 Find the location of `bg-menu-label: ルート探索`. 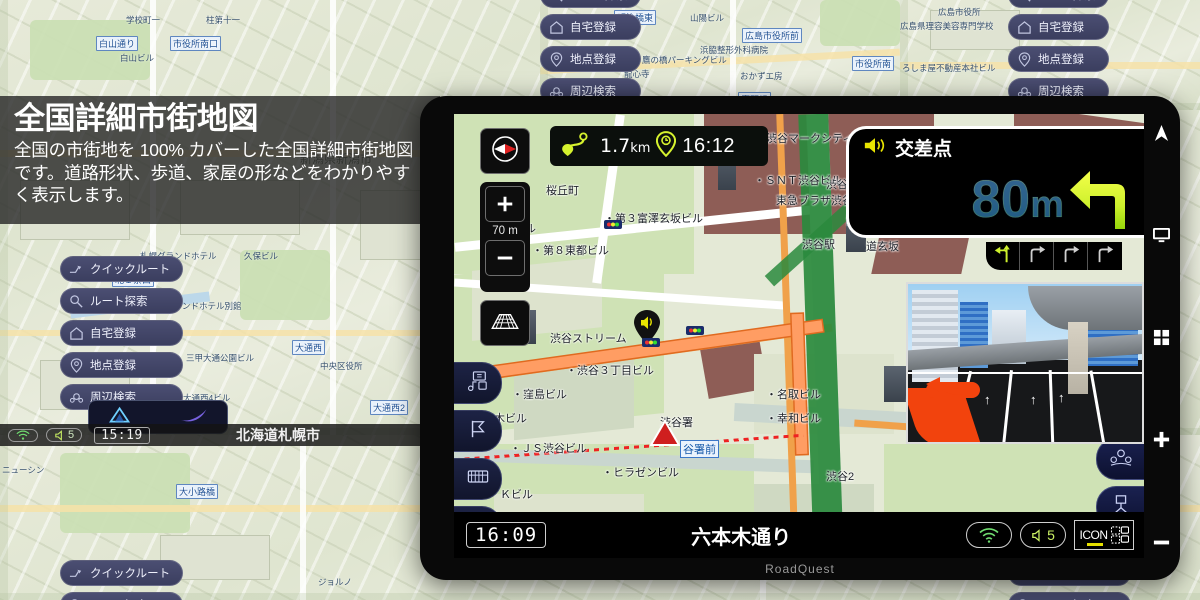

bg-menu-label: ルート探索 is located at coordinates (1067, 1).